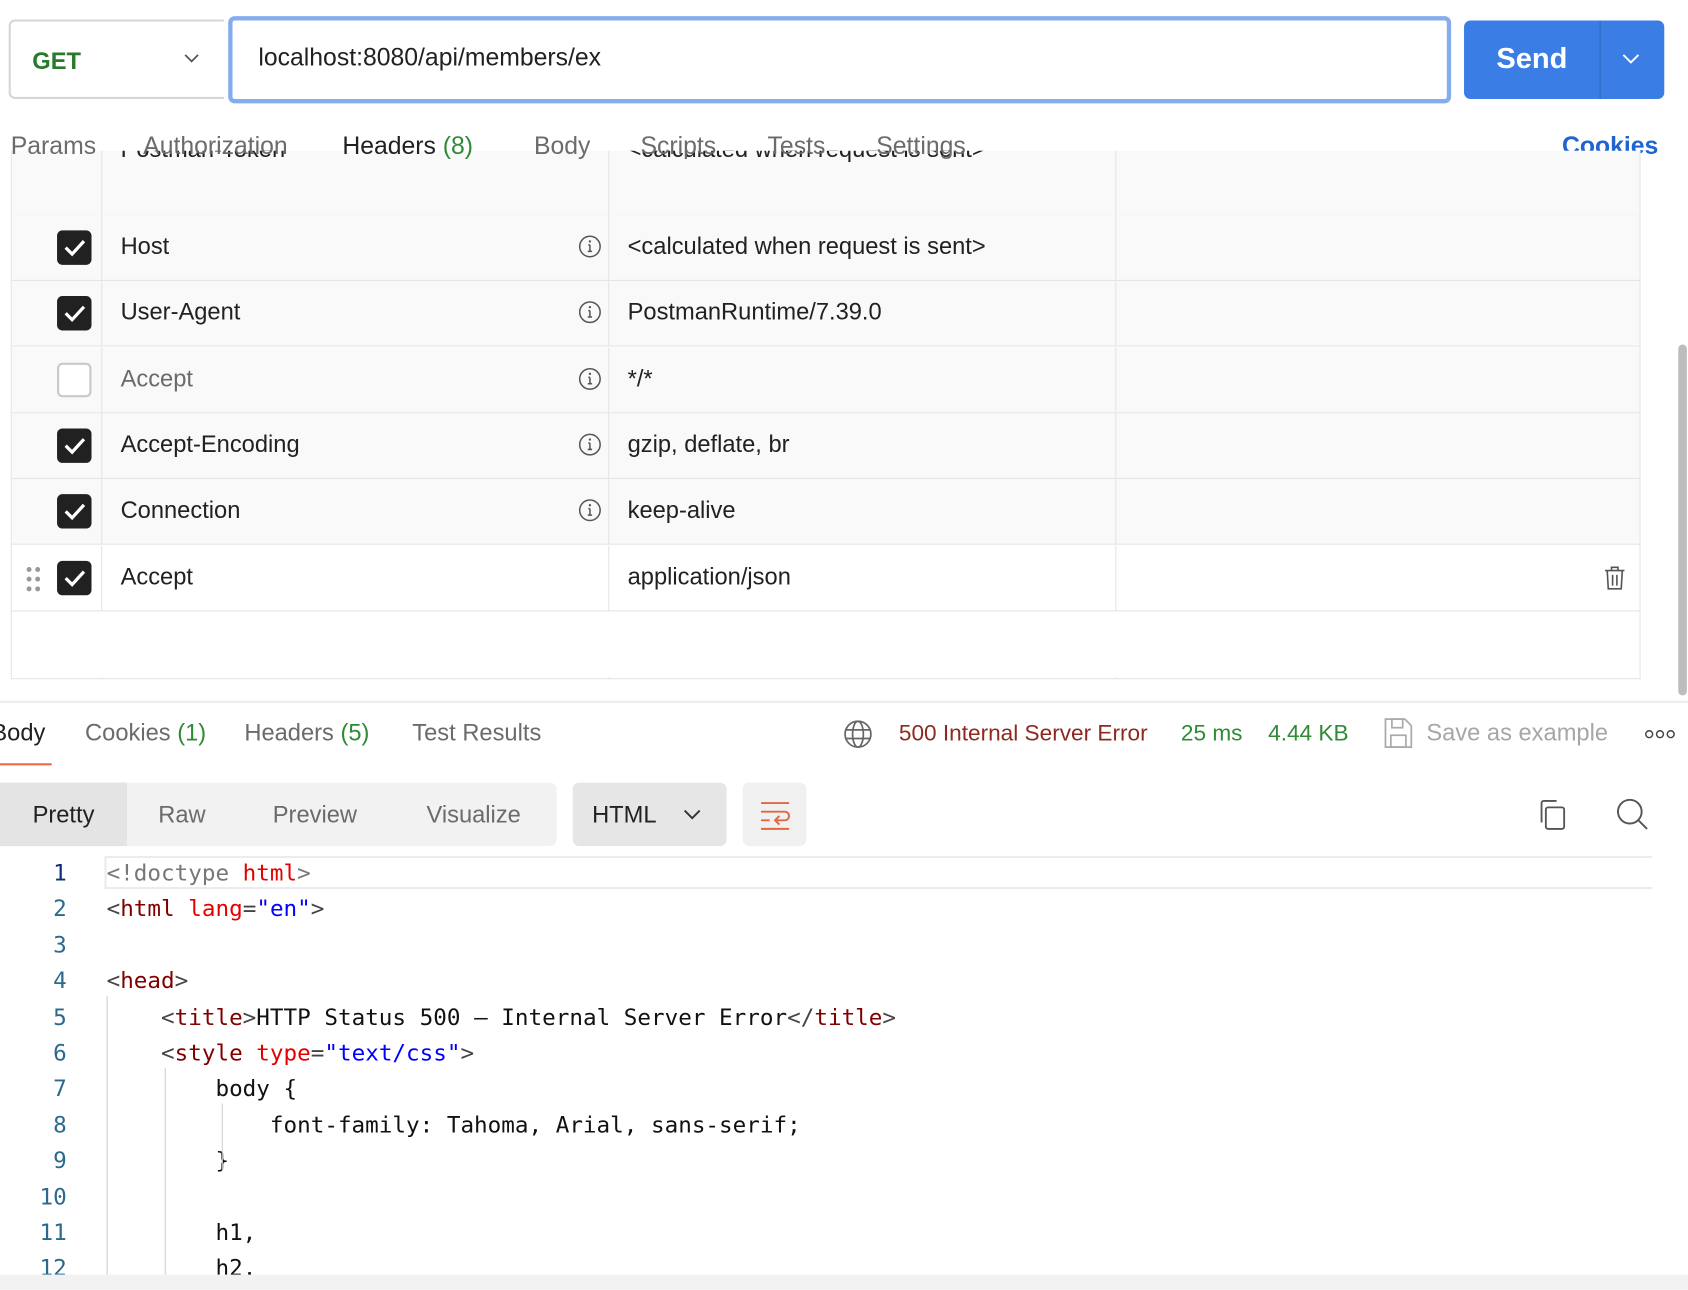 This screenshot has width=1688, height=1290. Describe the element at coordinates (522, 1016) in the screenshot. I see `code-token: HTTP Status 500 – Internal Server Error` at that location.